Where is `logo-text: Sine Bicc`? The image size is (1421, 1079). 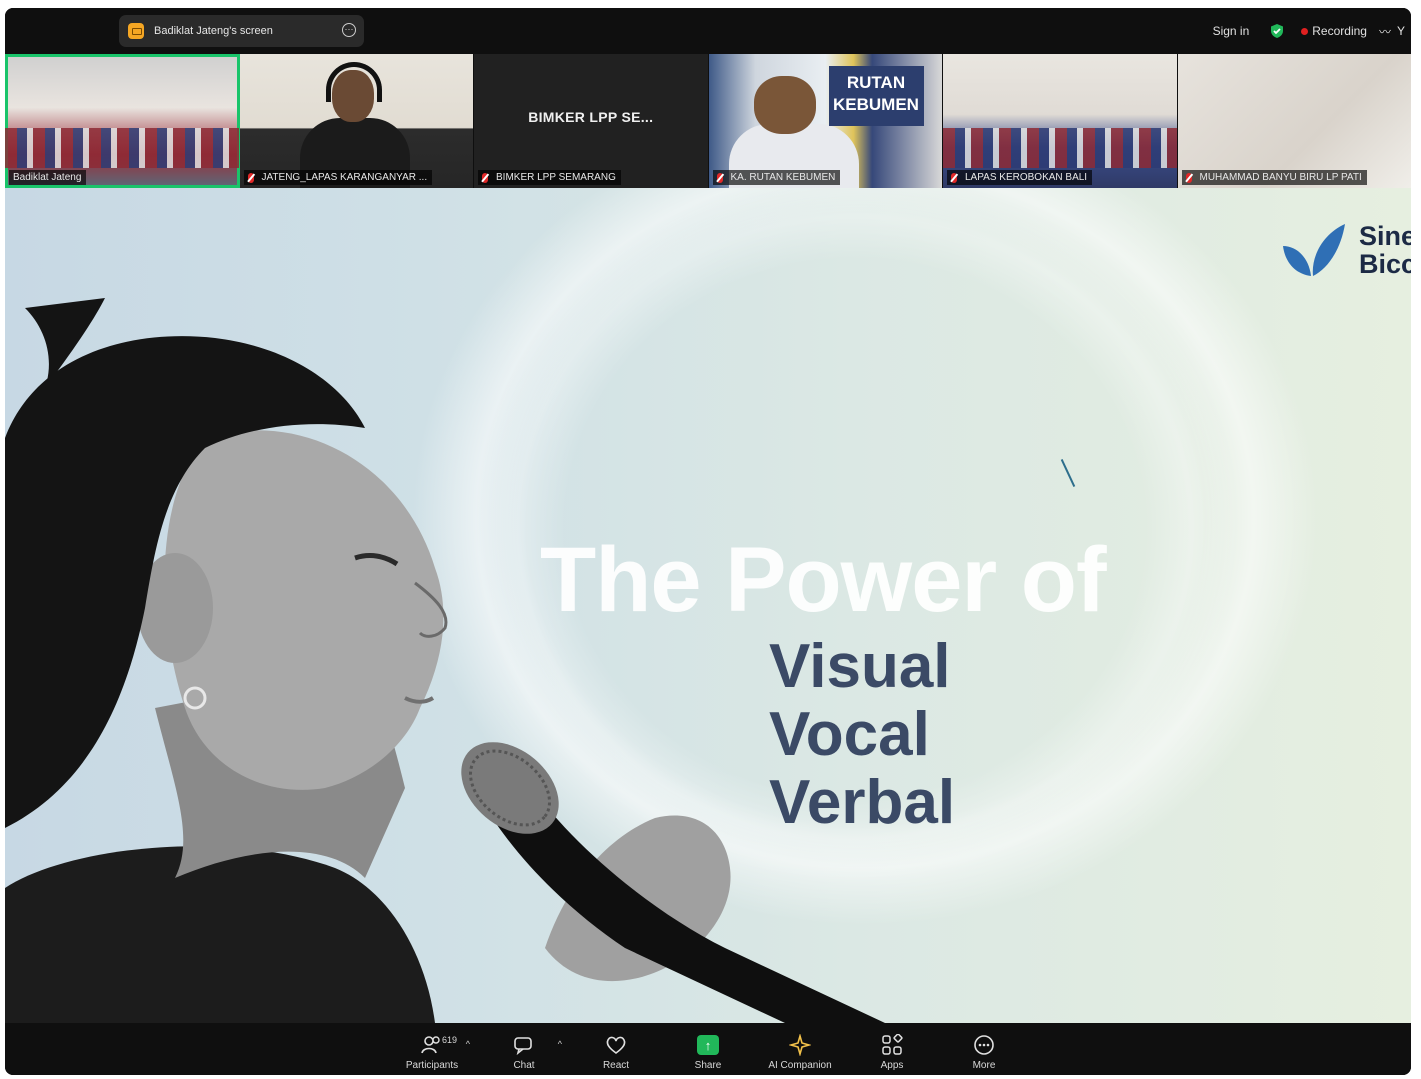 logo-text: Sine Bicc is located at coordinates (1385, 250).